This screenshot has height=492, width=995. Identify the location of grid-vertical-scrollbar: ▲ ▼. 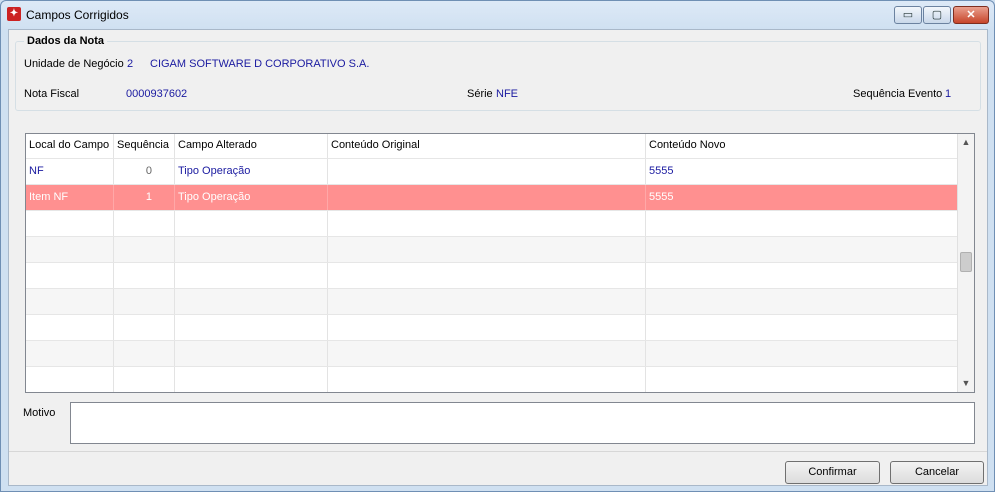
(965, 263).